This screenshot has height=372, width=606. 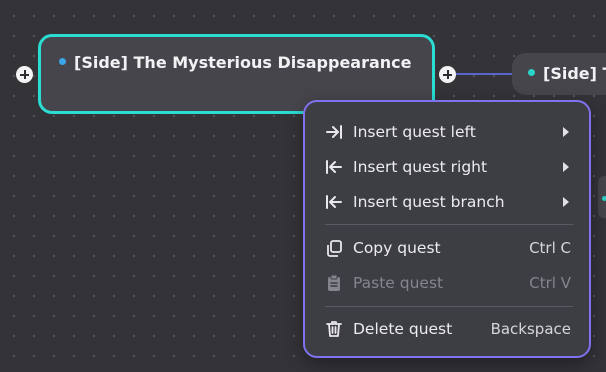 I want to click on menu-item-paste: Paste quest Ctrl V, so click(x=447, y=283).